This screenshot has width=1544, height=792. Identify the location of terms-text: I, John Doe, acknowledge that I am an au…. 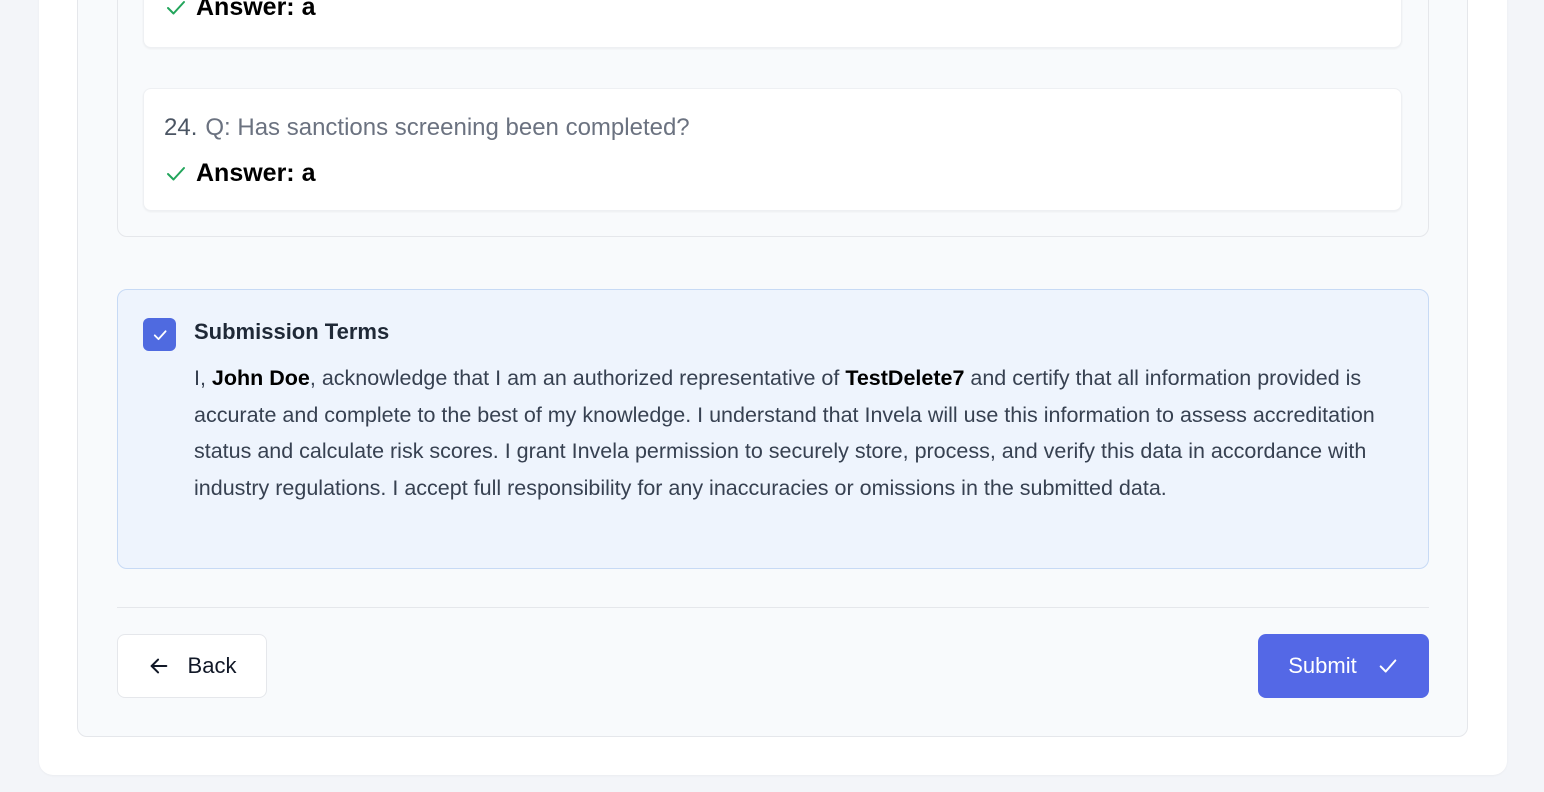
(784, 433).